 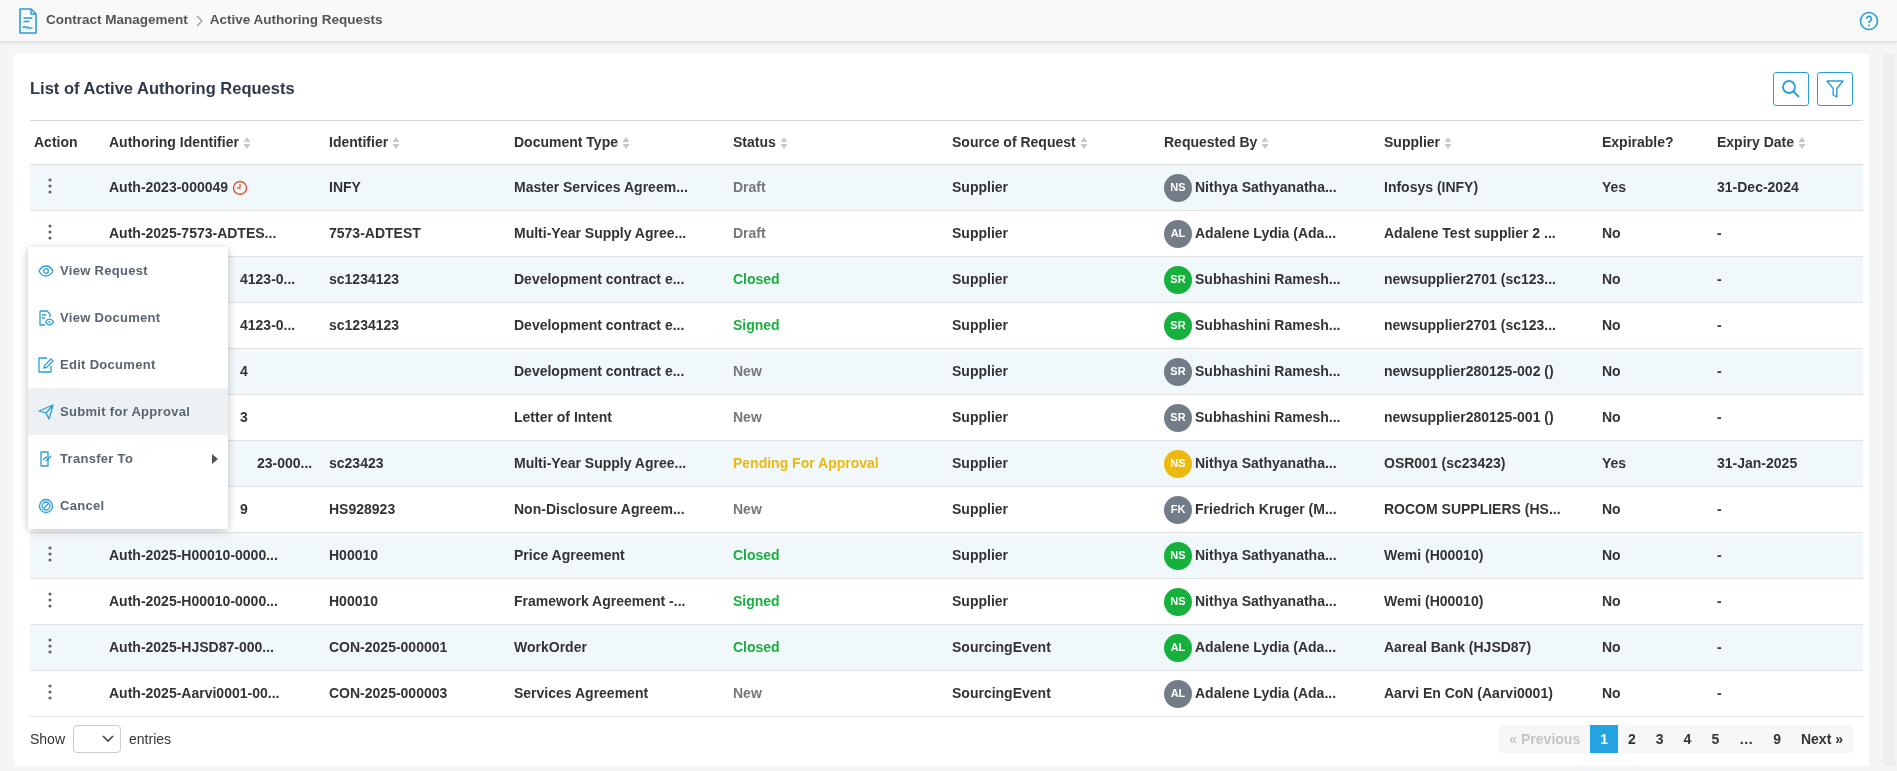 I want to click on page-link: 2, so click(x=1632, y=739).